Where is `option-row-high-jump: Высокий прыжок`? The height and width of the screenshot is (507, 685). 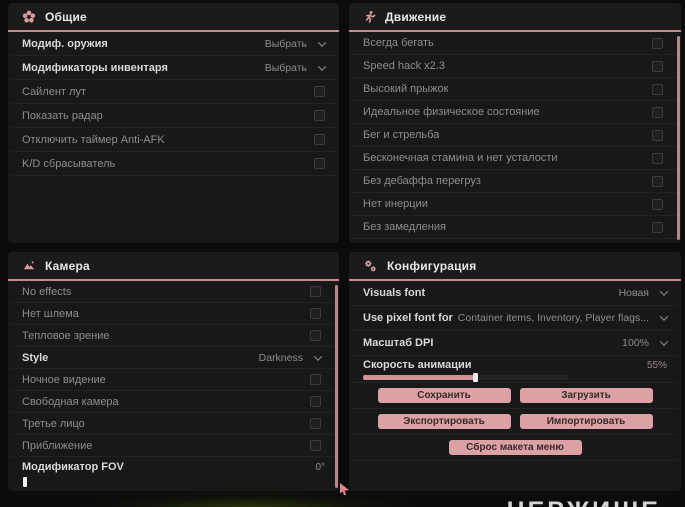
option-row-high-jump: Высокий прыжок is located at coordinates (515, 89).